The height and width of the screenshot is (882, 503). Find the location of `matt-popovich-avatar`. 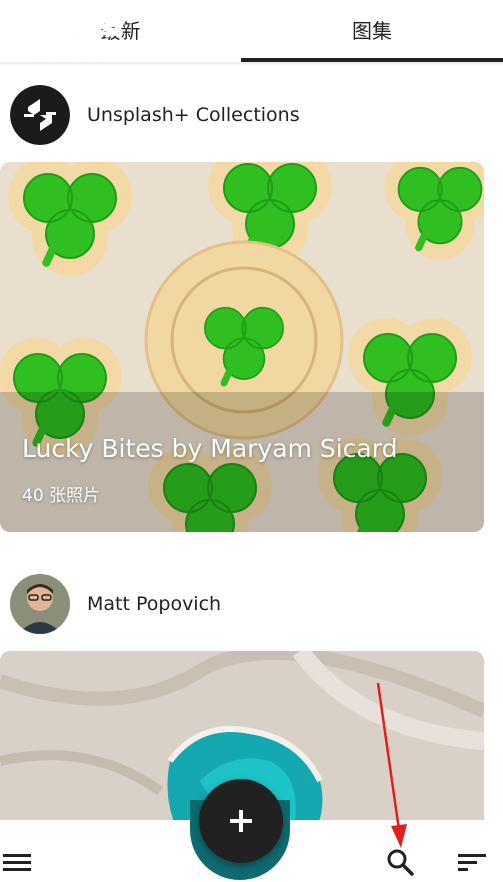

matt-popovich-avatar is located at coordinates (40, 604).